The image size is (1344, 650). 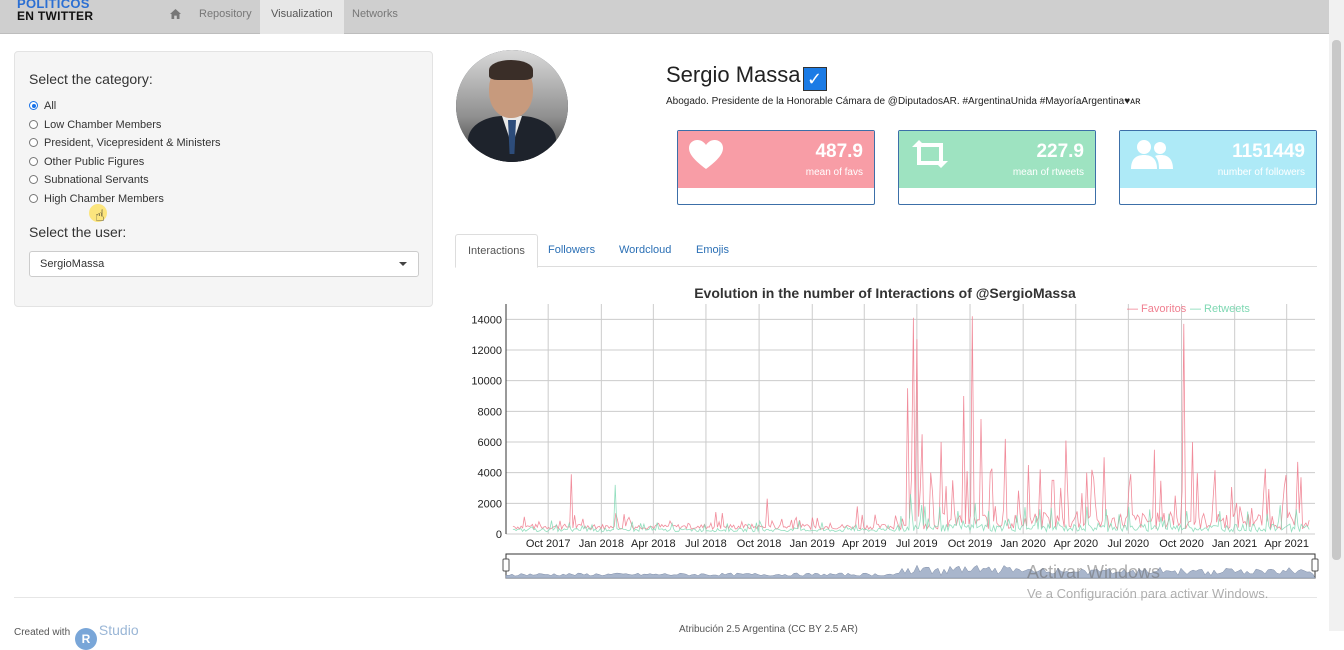 What do you see at coordinates (997, 167) in the screenshot?
I see `stat-box-rtweets: 227.9 mean of rtweets` at bounding box center [997, 167].